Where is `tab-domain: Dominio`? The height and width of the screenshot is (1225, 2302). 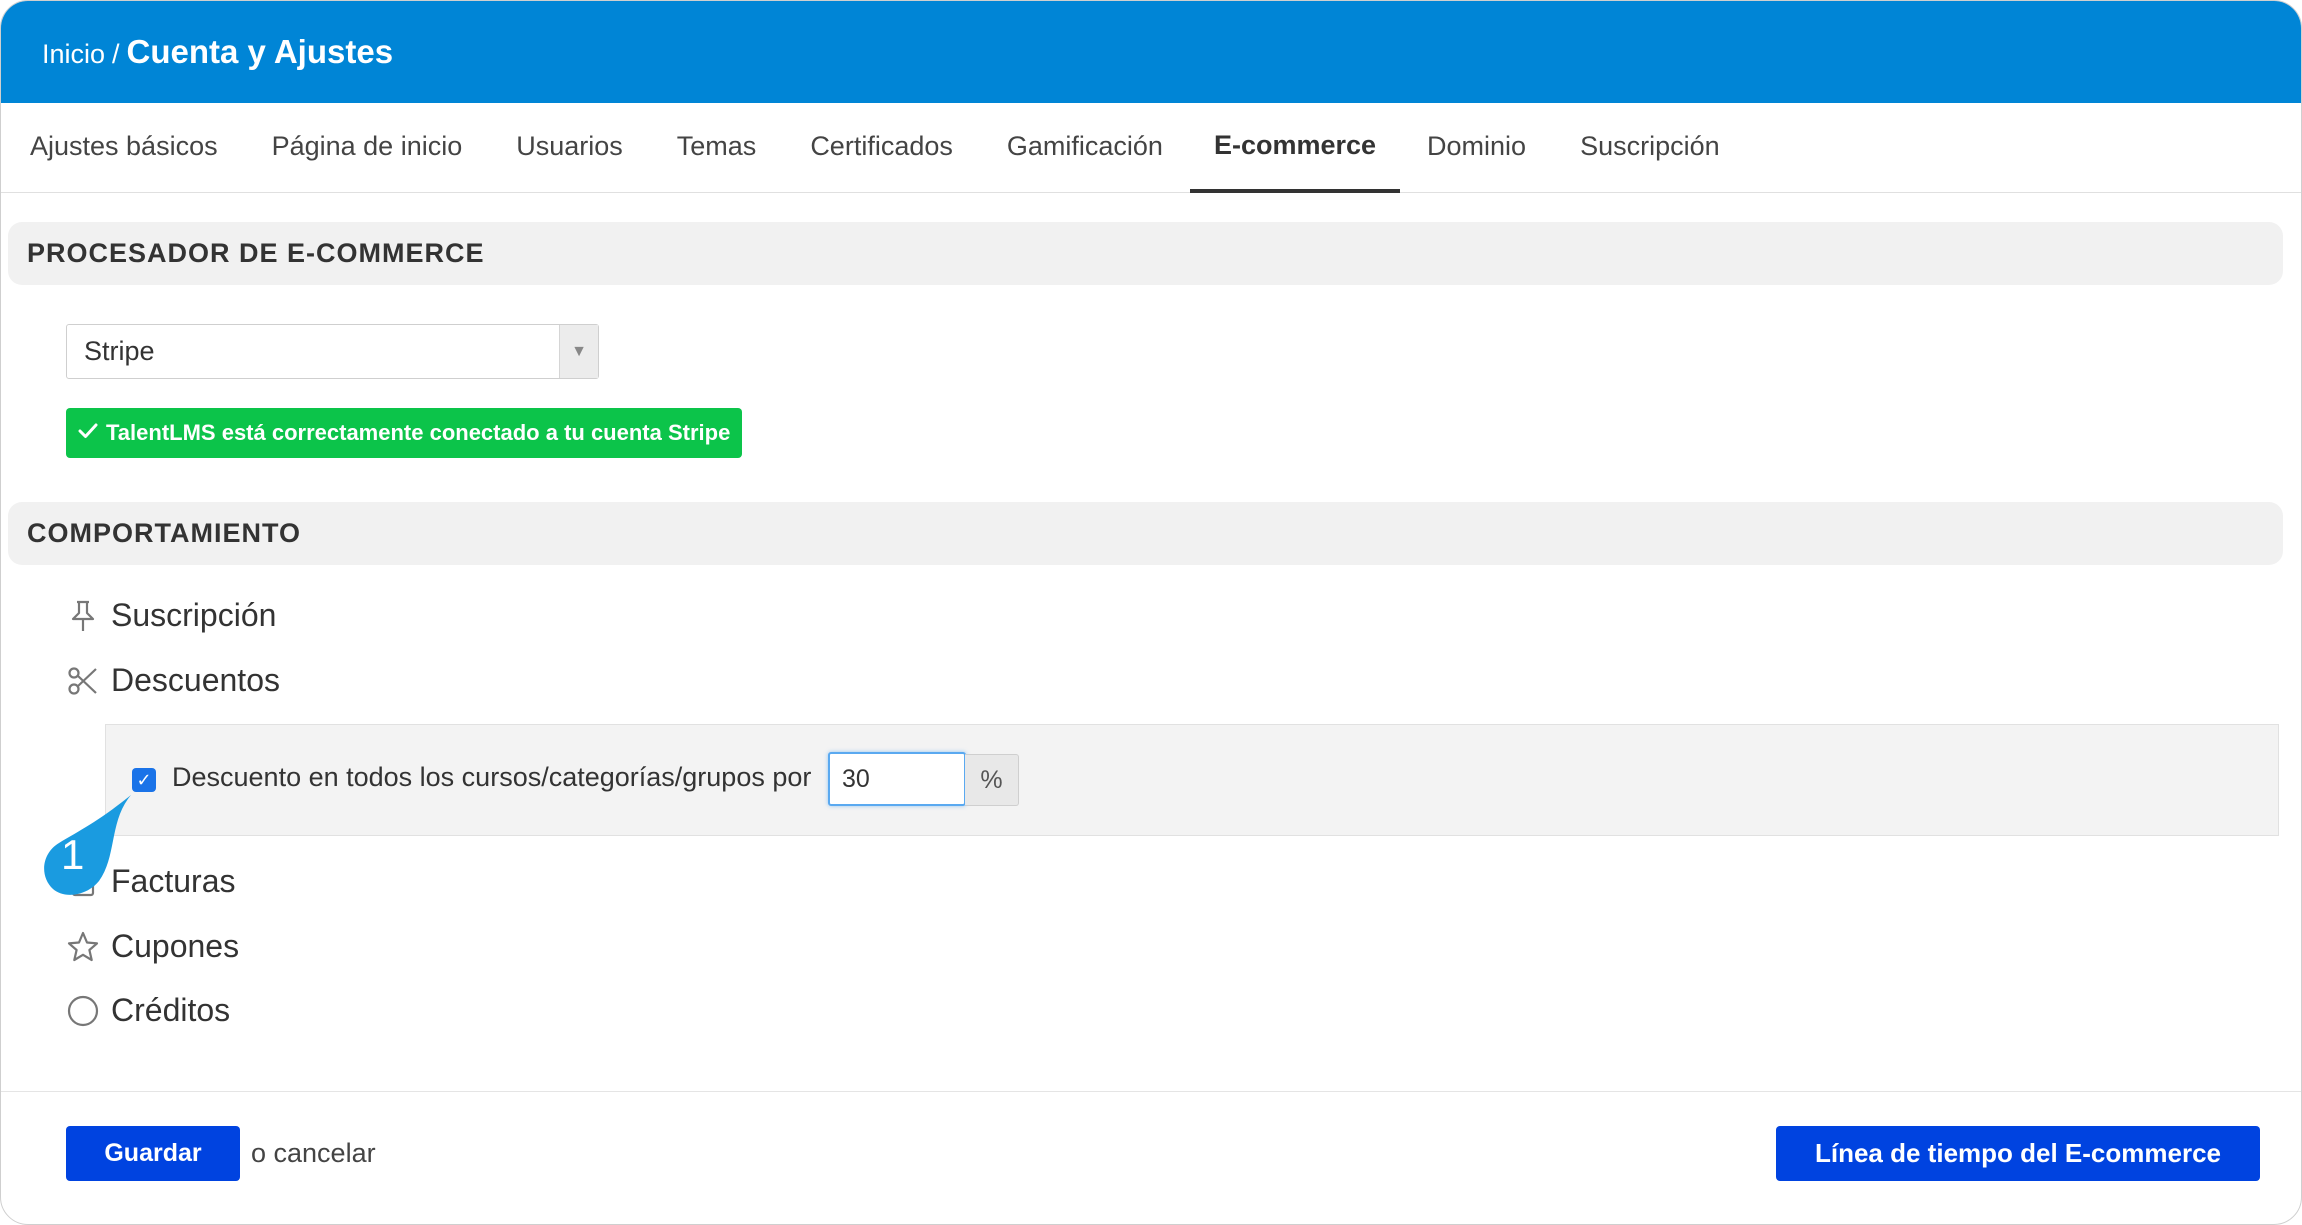
tab-domain: Dominio is located at coordinates (1476, 148).